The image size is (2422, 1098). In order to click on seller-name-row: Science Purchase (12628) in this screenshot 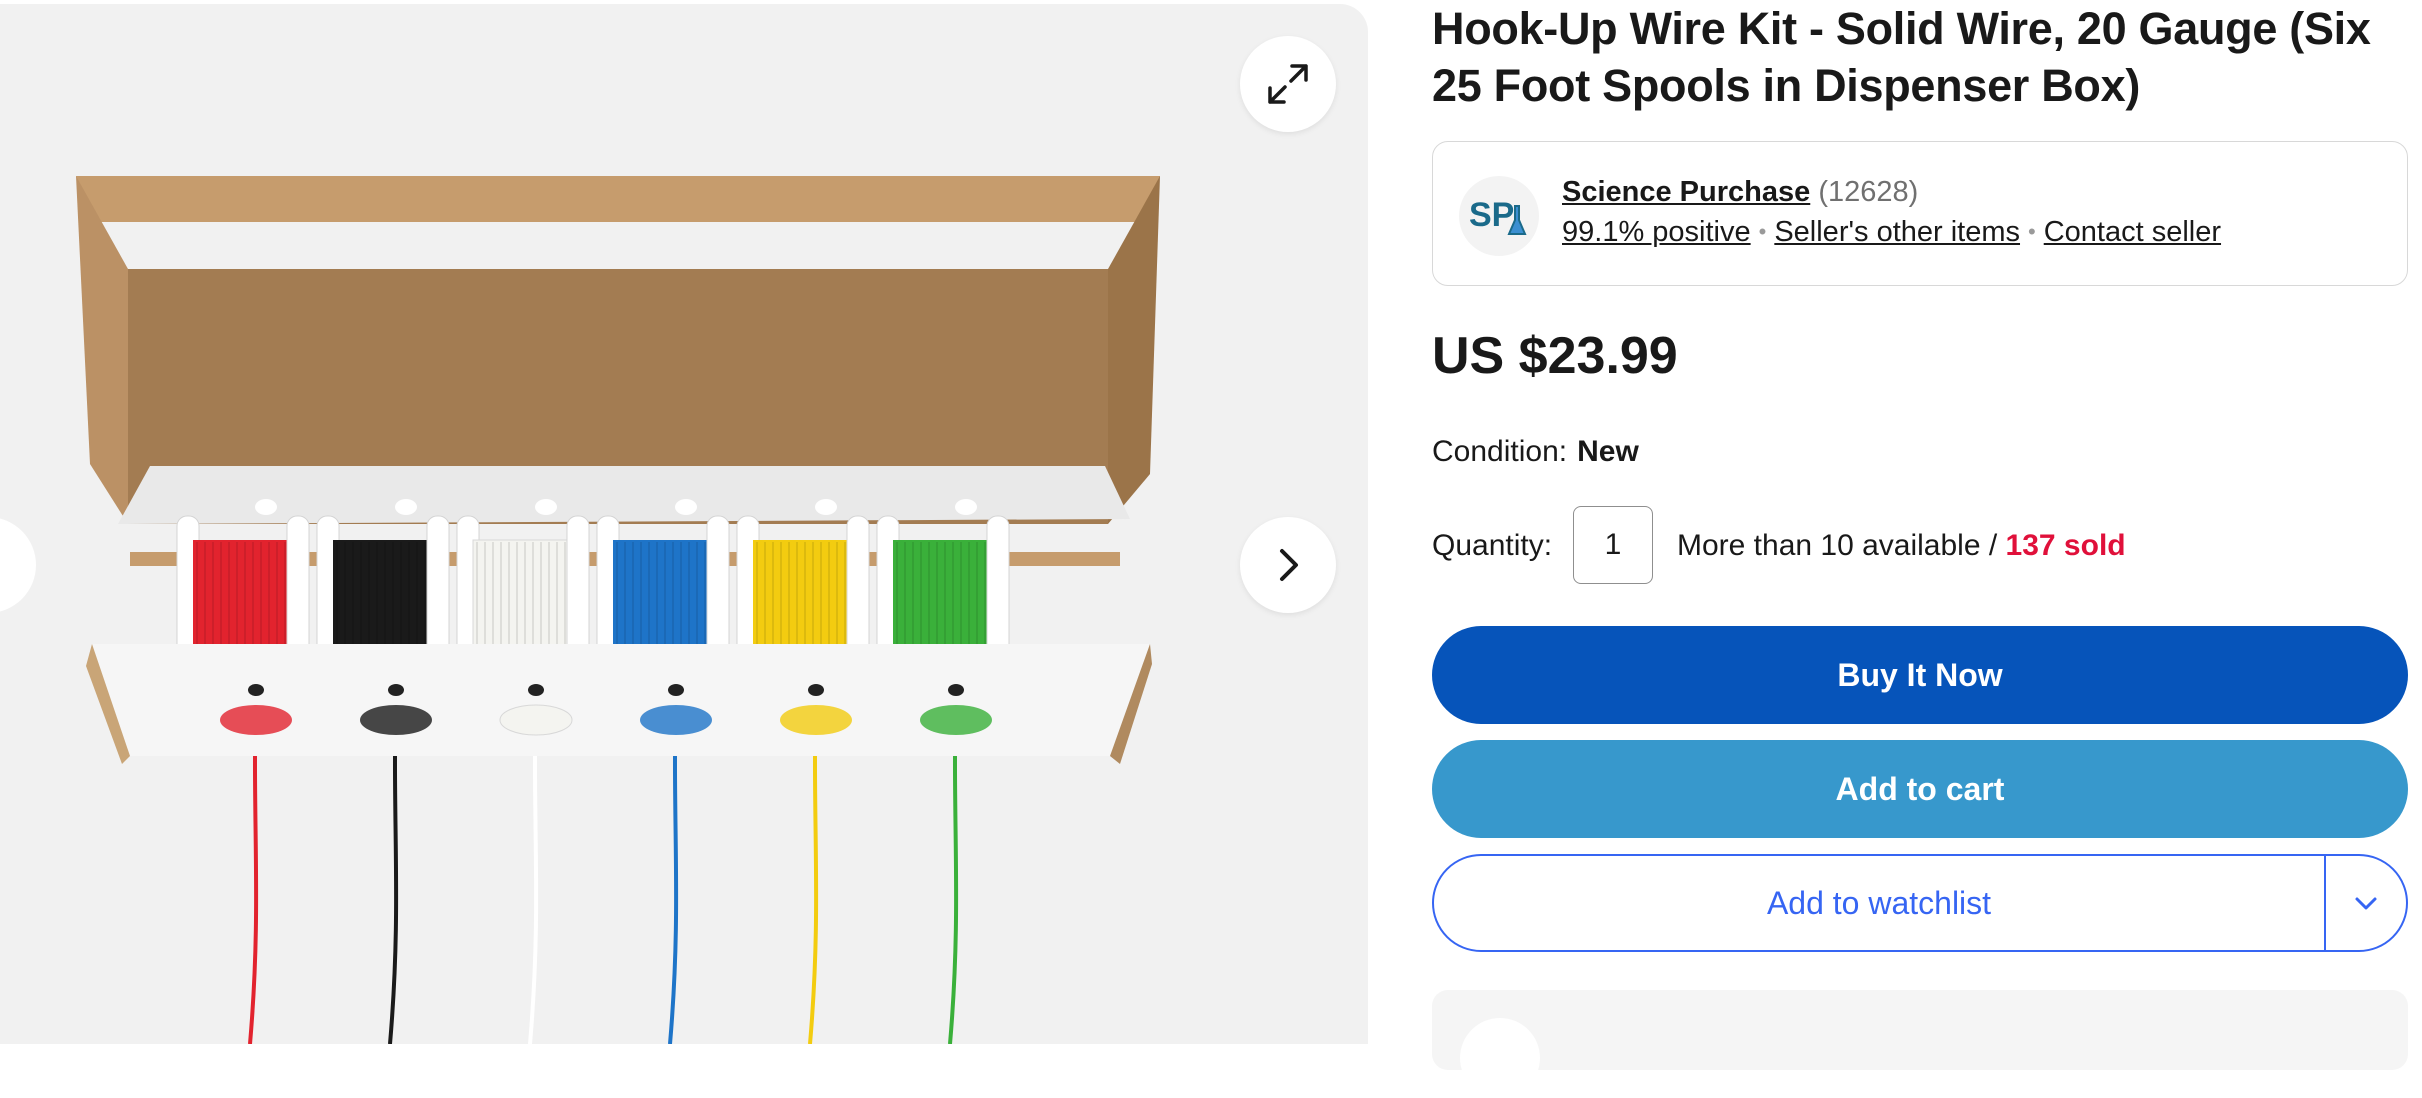, I will do `click(1740, 192)`.